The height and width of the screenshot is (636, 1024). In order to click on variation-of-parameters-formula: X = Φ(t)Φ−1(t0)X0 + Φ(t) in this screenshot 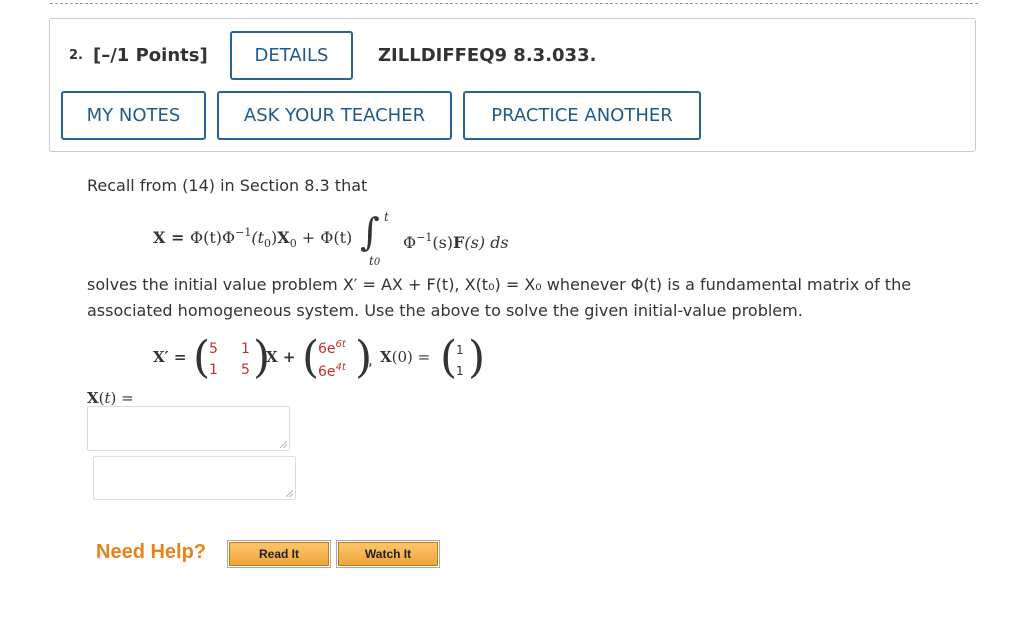, I will do `click(253, 238)`.